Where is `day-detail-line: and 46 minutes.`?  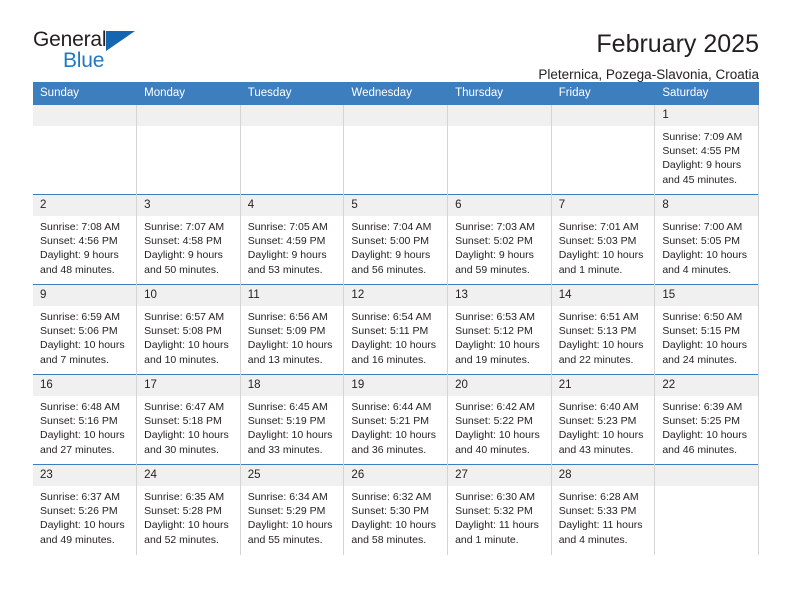
day-detail-line: and 46 minutes. is located at coordinates (700, 449).